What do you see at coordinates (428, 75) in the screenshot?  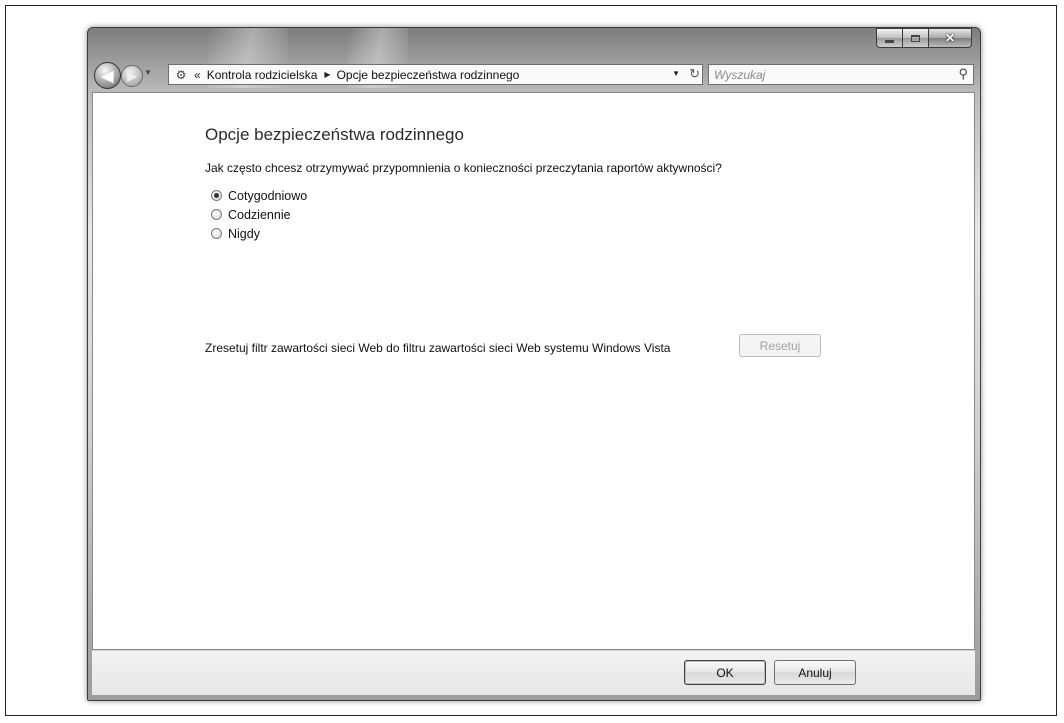 I see `breadcrumb-item-family-safety-options: Opcje bezpieczeństwa rodzinnego` at bounding box center [428, 75].